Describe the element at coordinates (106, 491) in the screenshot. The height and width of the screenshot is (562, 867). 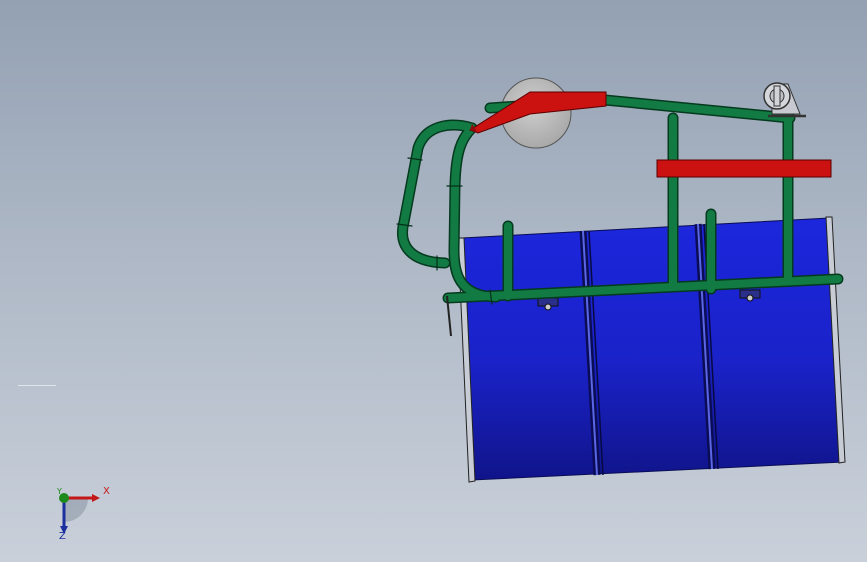
I see `x-axis-label: X` at that location.